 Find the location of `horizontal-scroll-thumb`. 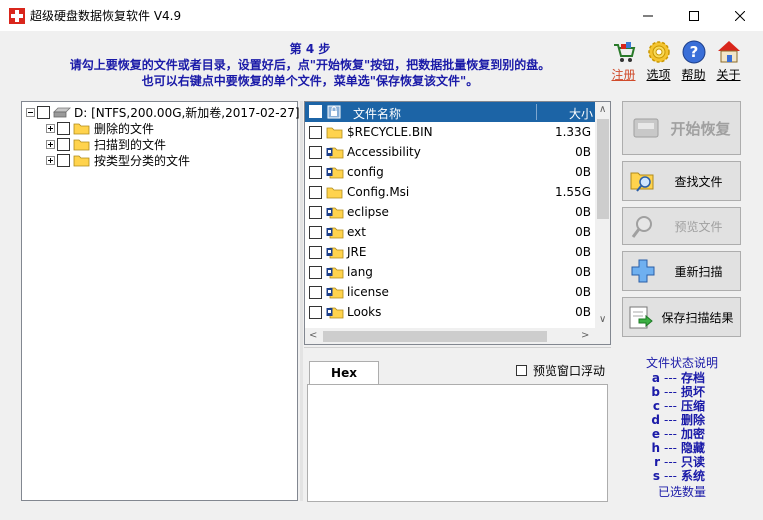

horizontal-scroll-thumb is located at coordinates (435, 336).